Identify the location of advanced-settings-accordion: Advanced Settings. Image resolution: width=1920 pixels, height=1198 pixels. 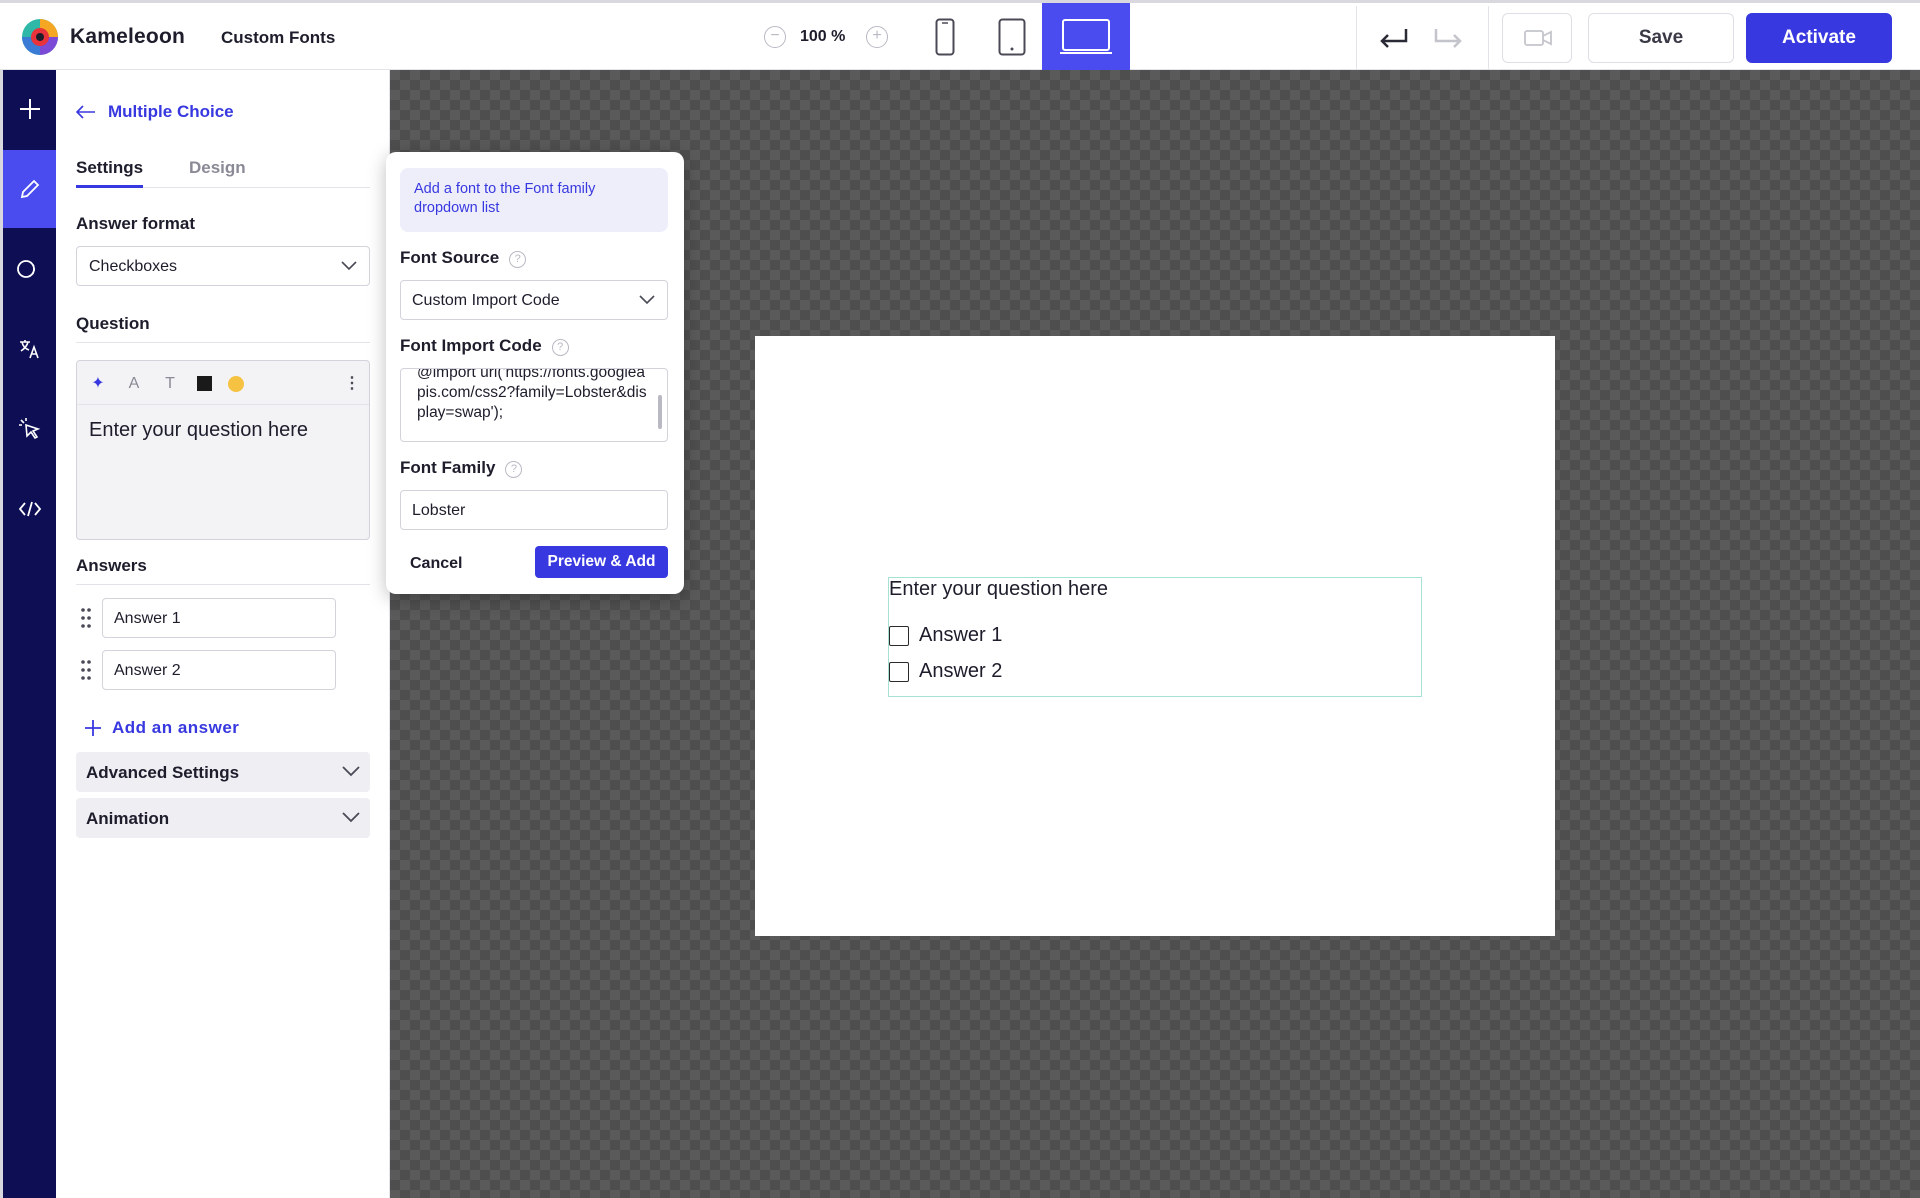
(223, 772).